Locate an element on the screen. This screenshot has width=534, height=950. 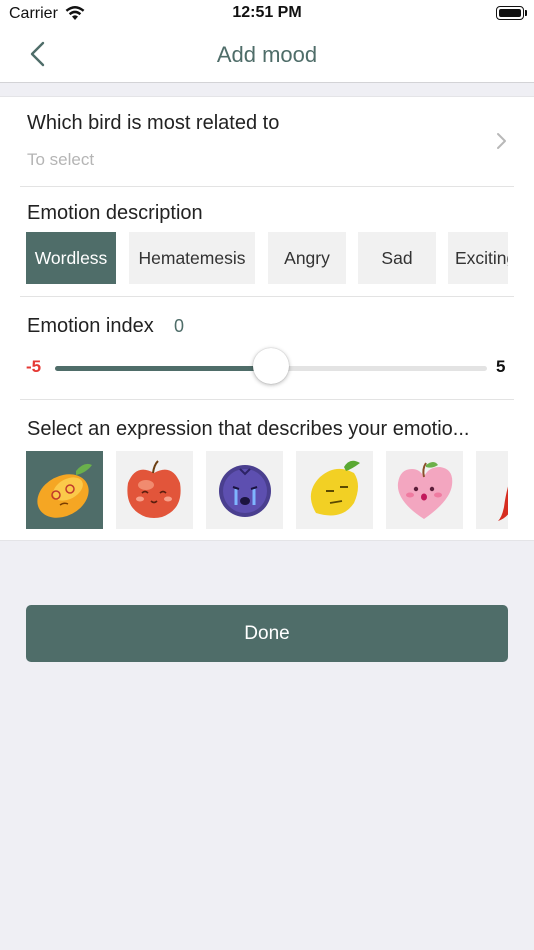
chevron-right-icon is located at coordinates (501, 143).